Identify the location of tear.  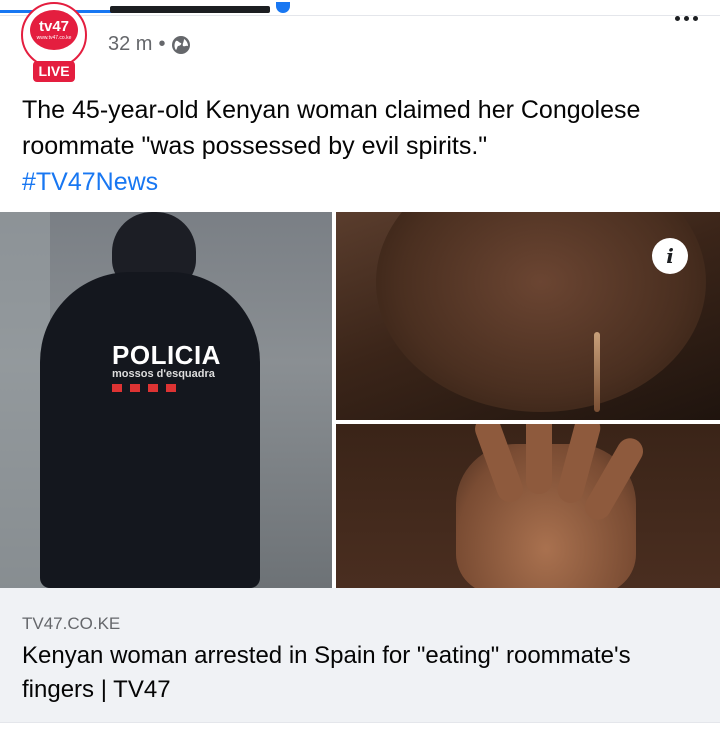
(597, 372).